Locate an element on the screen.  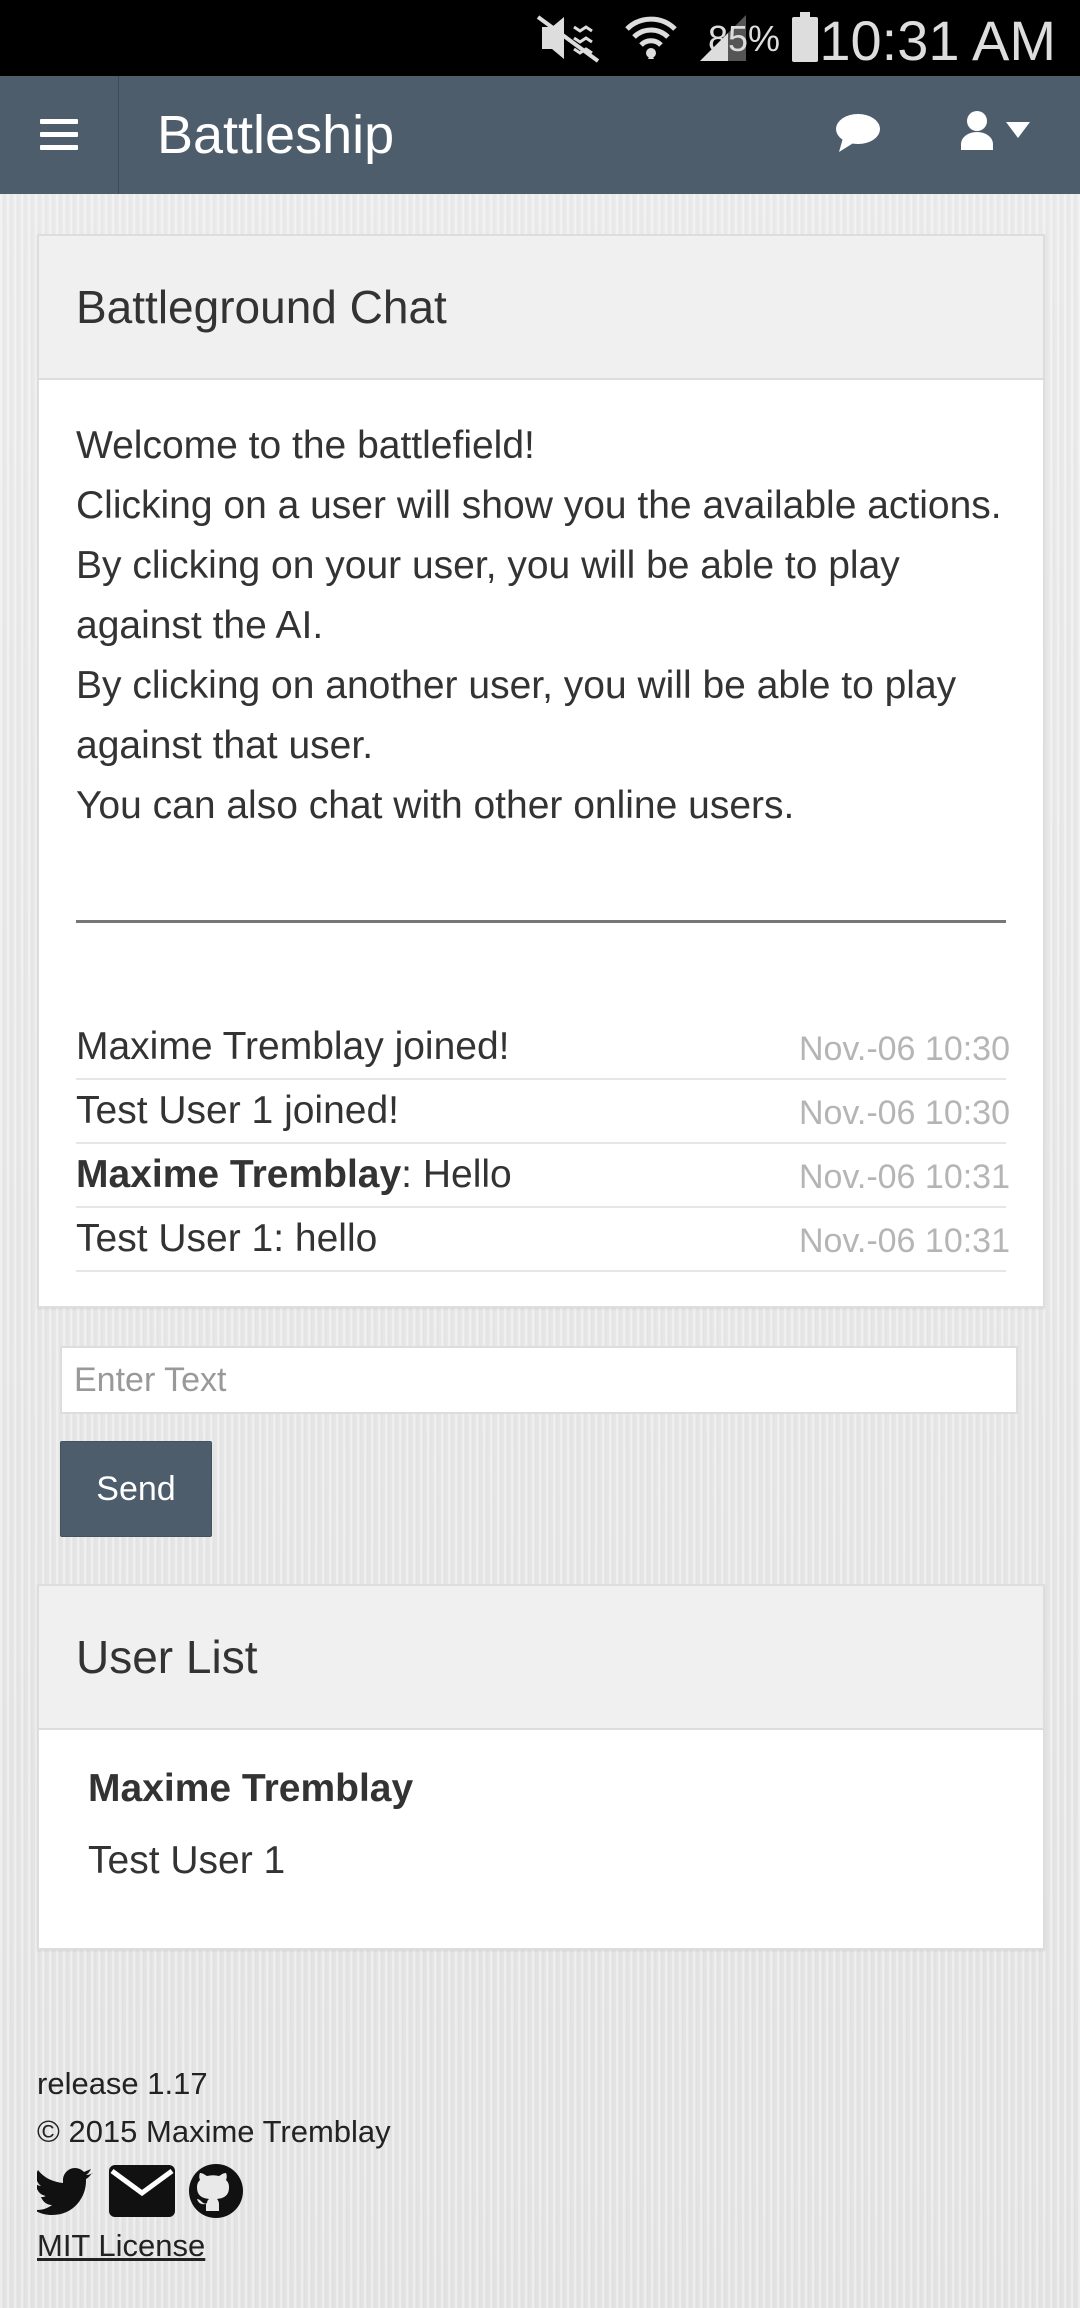
github-icon is located at coordinates (216, 2191).